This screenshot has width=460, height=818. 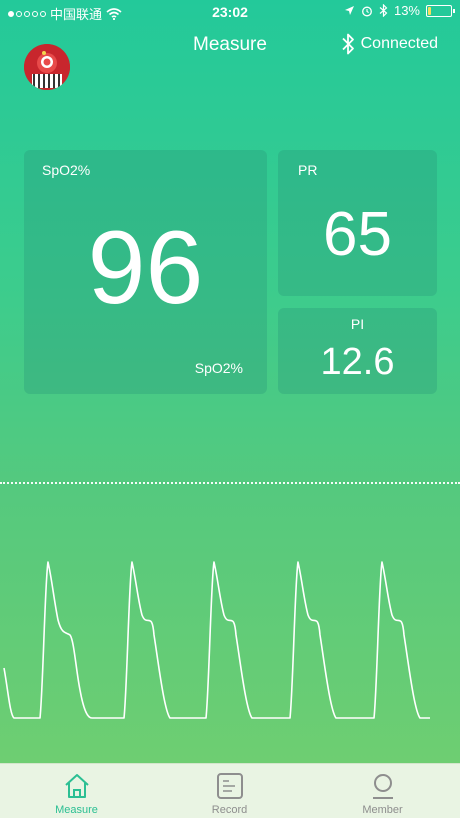 What do you see at coordinates (230, 46) in the screenshot?
I see `header: Measure Connected` at bounding box center [230, 46].